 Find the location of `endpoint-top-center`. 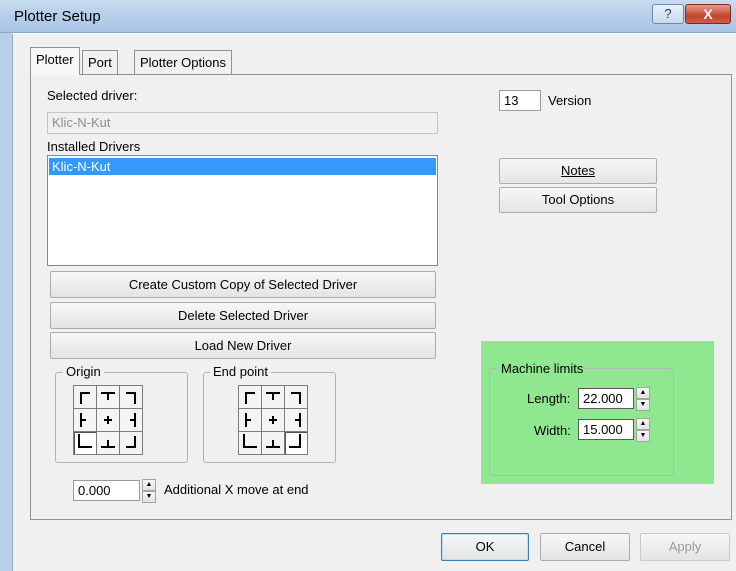

endpoint-top-center is located at coordinates (273, 397).